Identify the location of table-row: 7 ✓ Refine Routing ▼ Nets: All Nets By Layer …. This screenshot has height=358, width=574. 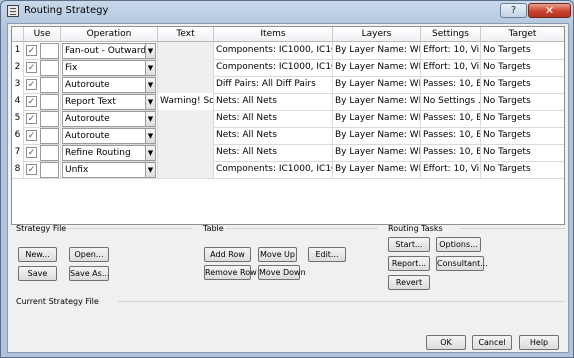
(288, 153).